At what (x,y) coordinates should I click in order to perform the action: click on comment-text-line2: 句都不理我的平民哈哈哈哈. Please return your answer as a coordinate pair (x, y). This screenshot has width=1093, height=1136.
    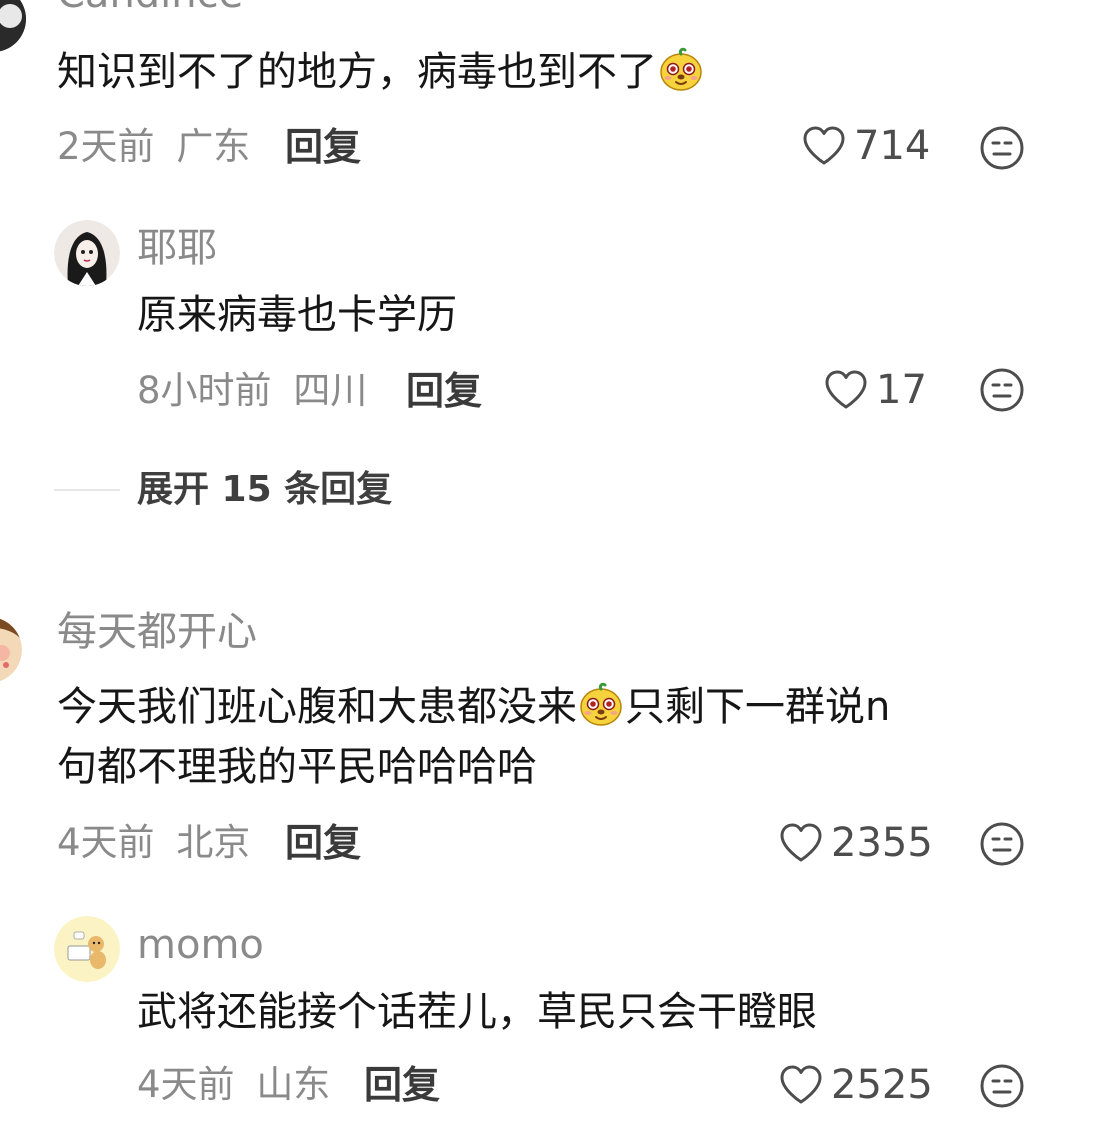
    Looking at the image, I should click on (297, 767).